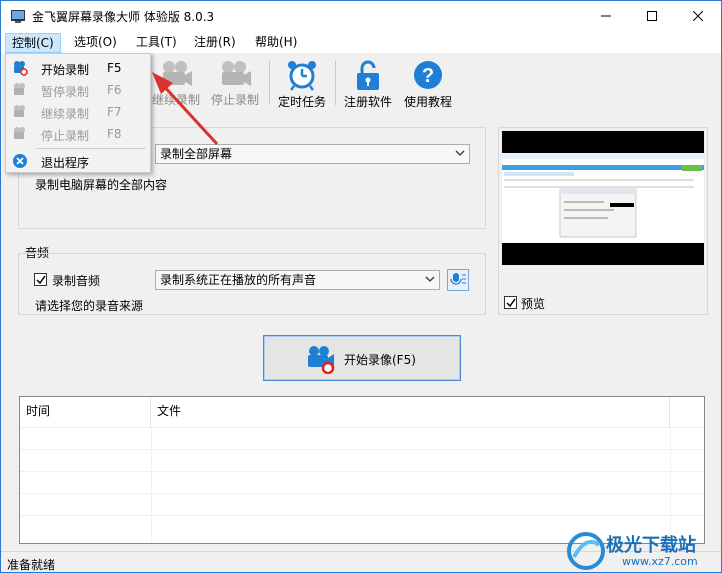 The width and height of the screenshot is (722, 573). I want to click on preview-panel: 预览, so click(603, 221).